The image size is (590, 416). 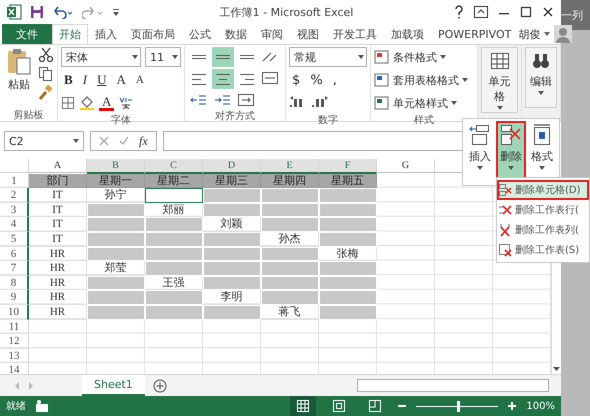 What do you see at coordinates (44, 141) in the screenshot?
I see `name-box: C2` at bounding box center [44, 141].